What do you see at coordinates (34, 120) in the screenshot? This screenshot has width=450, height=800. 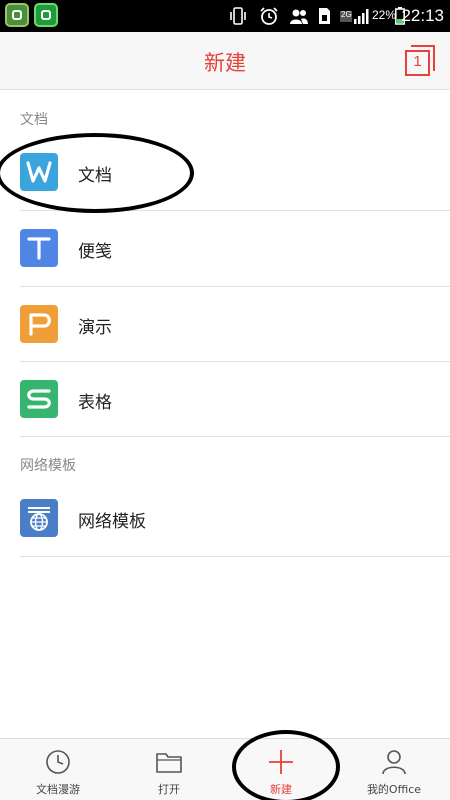 I see `section-label-documents: 文档` at bounding box center [34, 120].